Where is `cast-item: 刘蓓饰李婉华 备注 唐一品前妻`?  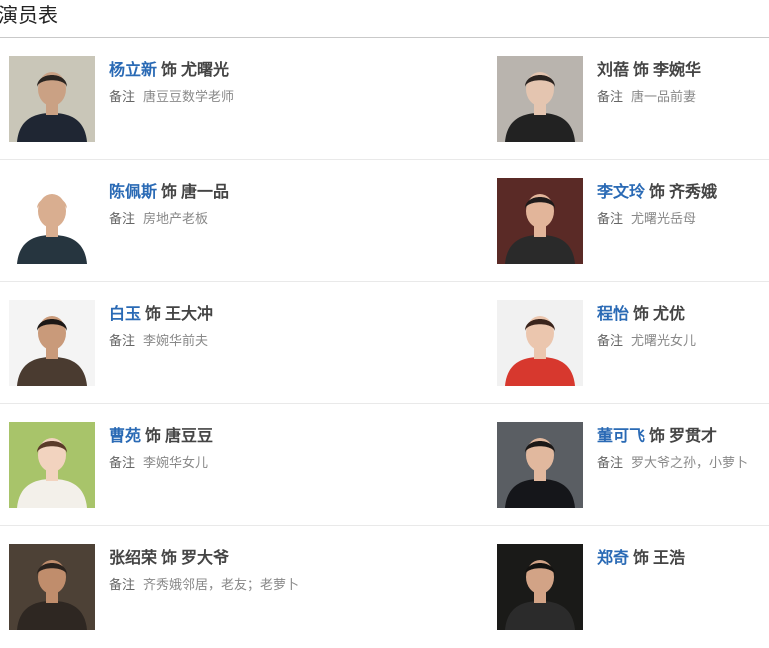 cast-item: 刘蓓饰李婉华 备注 唐一品前妻 is located at coordinates (633, 99).